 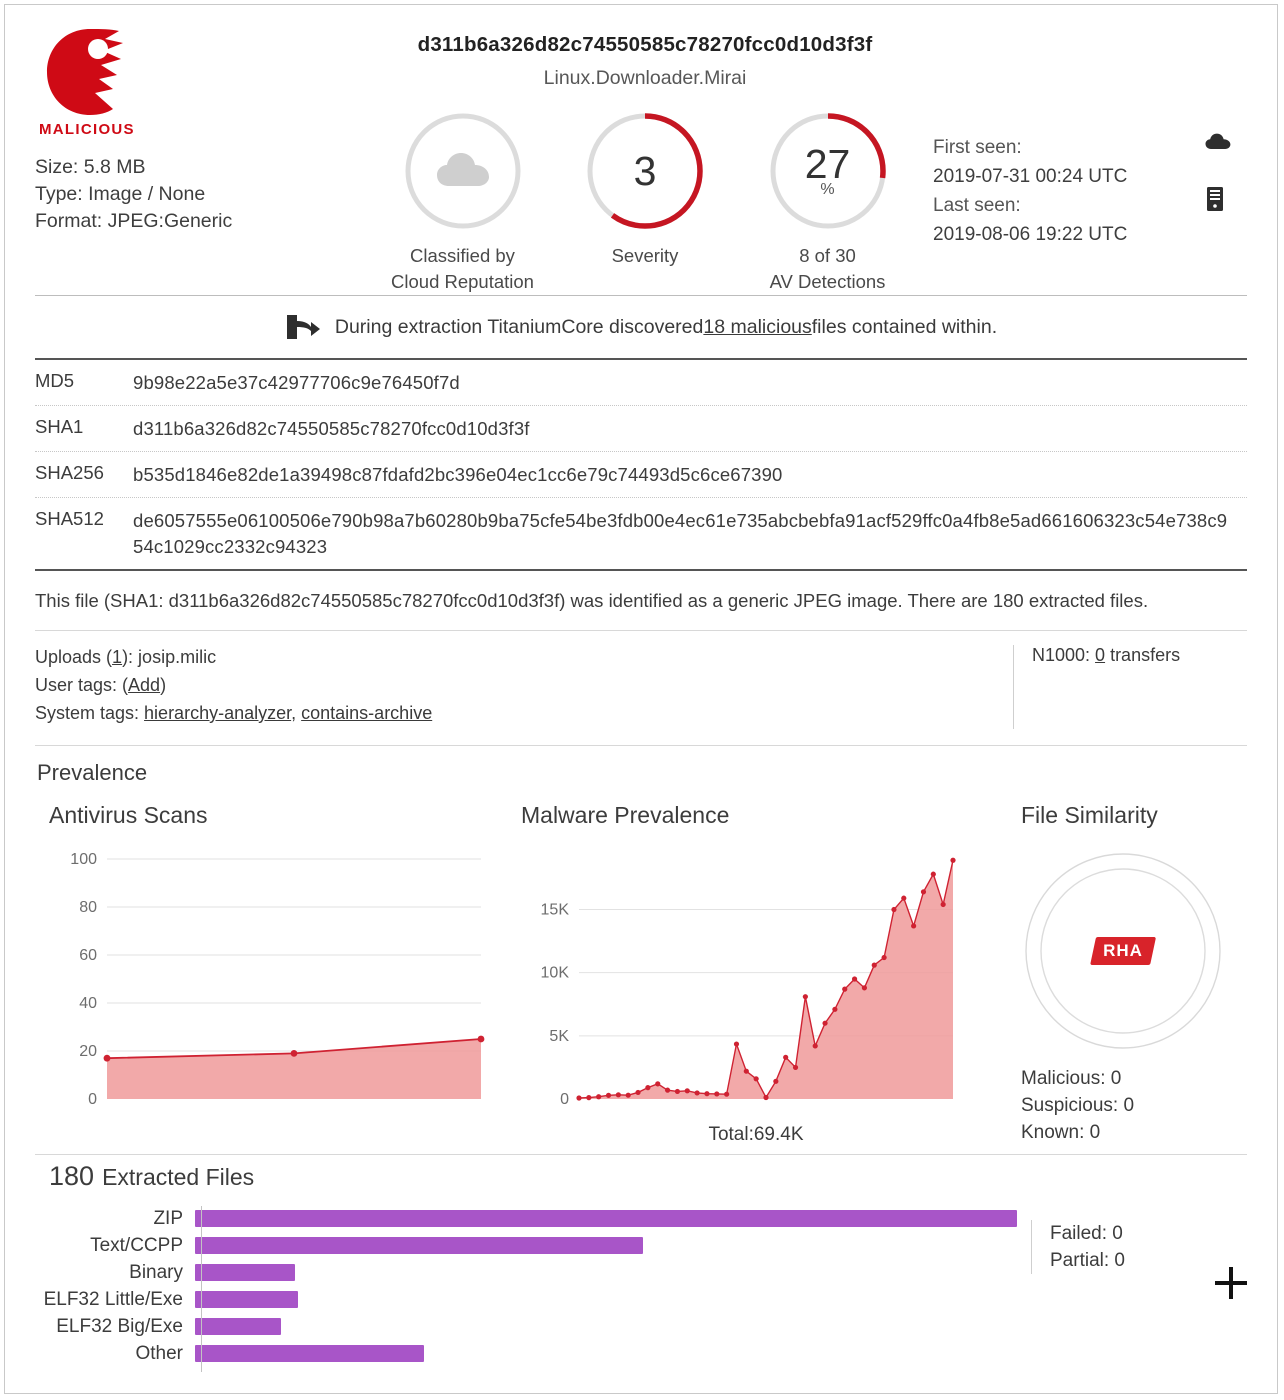 What do you see at coordinates (625, 815) in the screenshot?
I see `chart-title: Malware Prevalence` at bounding box center [625, 815].